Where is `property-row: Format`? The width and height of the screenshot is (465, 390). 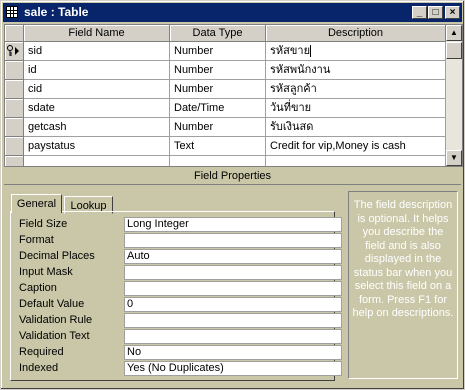 property-row: Format is located at coordinates (176, 240).